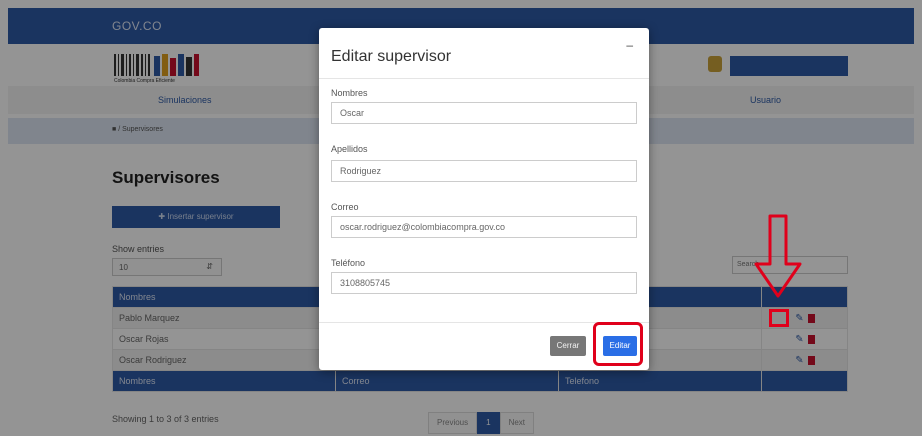 This screenshot has width=922, height=436. I want to click on red-arrow-down, so click(778, 256).